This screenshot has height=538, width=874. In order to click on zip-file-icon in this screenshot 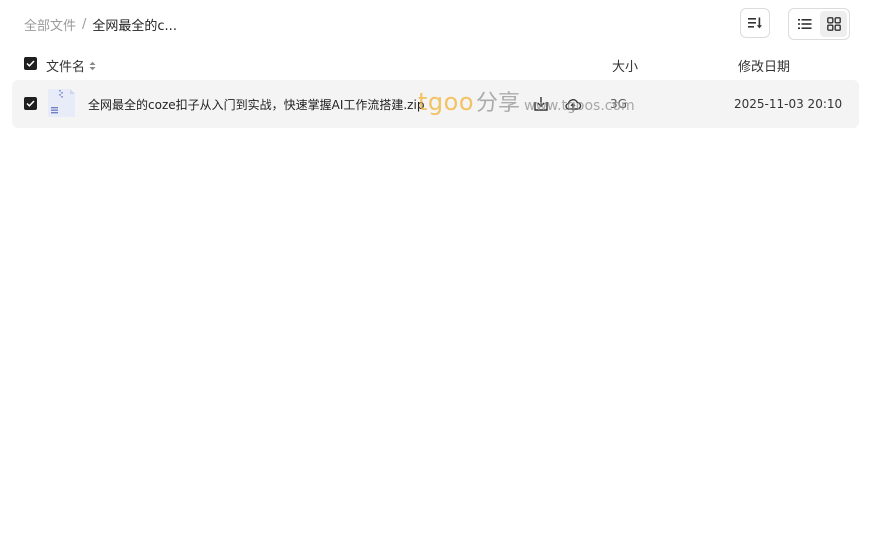, I will do `click(61, 103)`.